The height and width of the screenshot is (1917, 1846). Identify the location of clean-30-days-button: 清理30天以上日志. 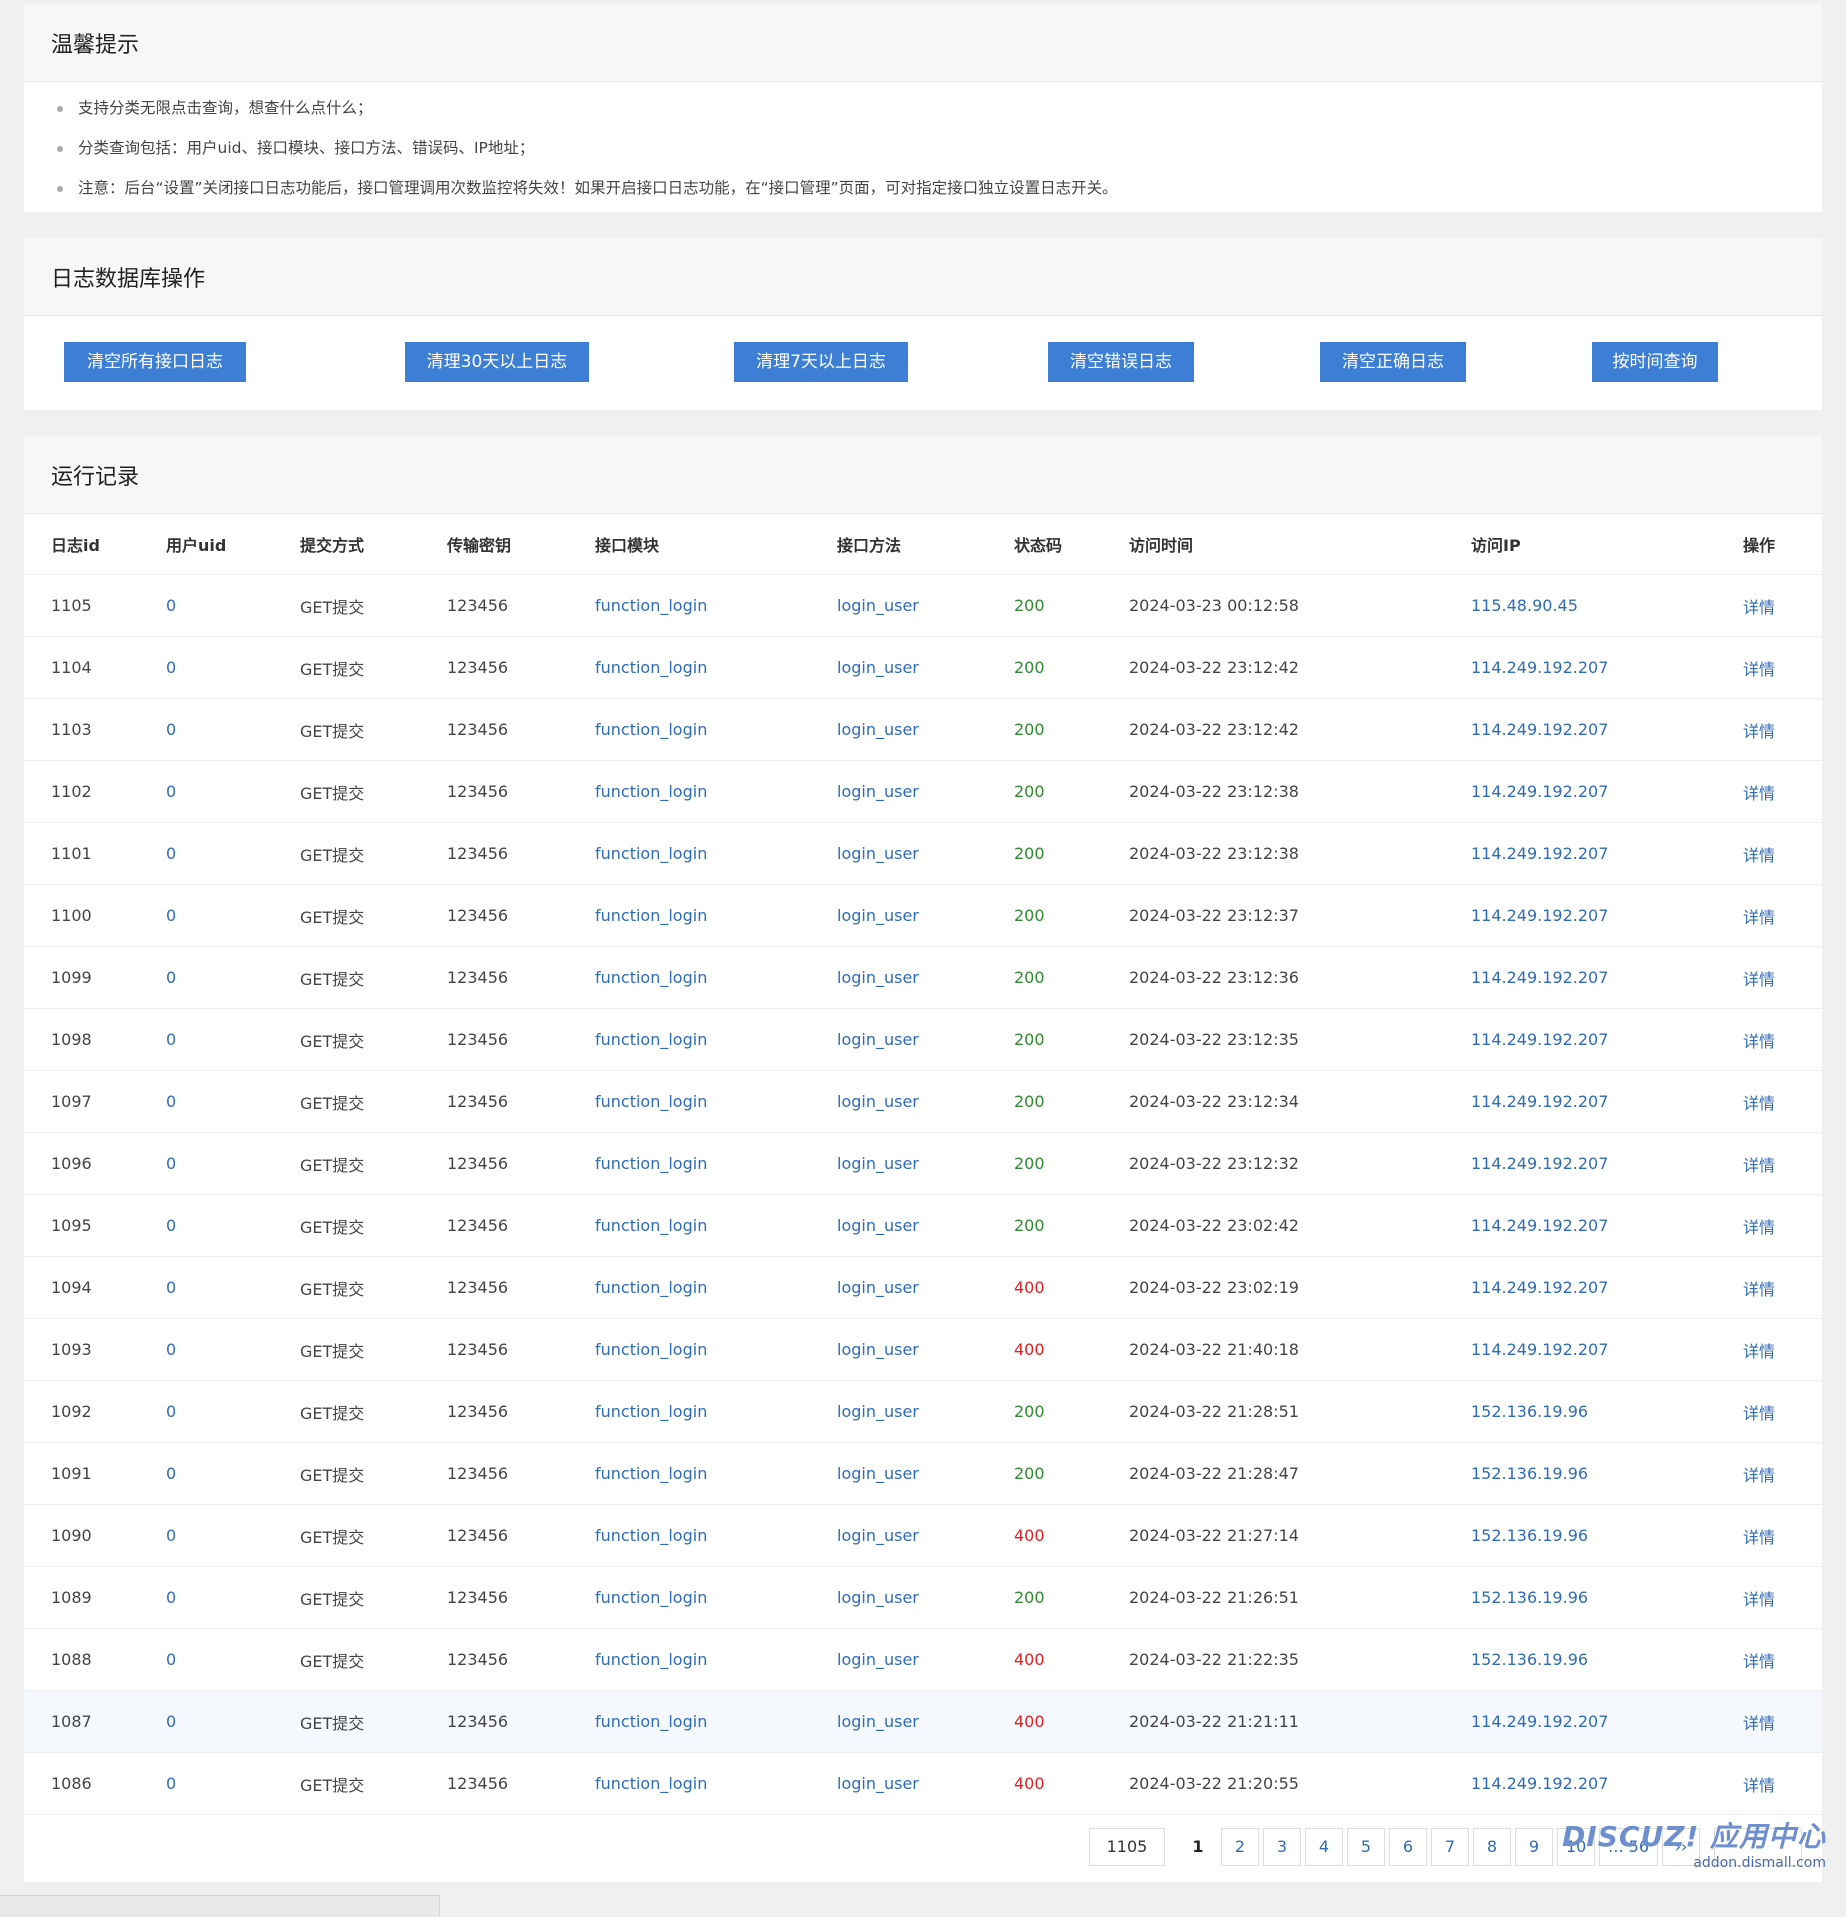
(497, 362).